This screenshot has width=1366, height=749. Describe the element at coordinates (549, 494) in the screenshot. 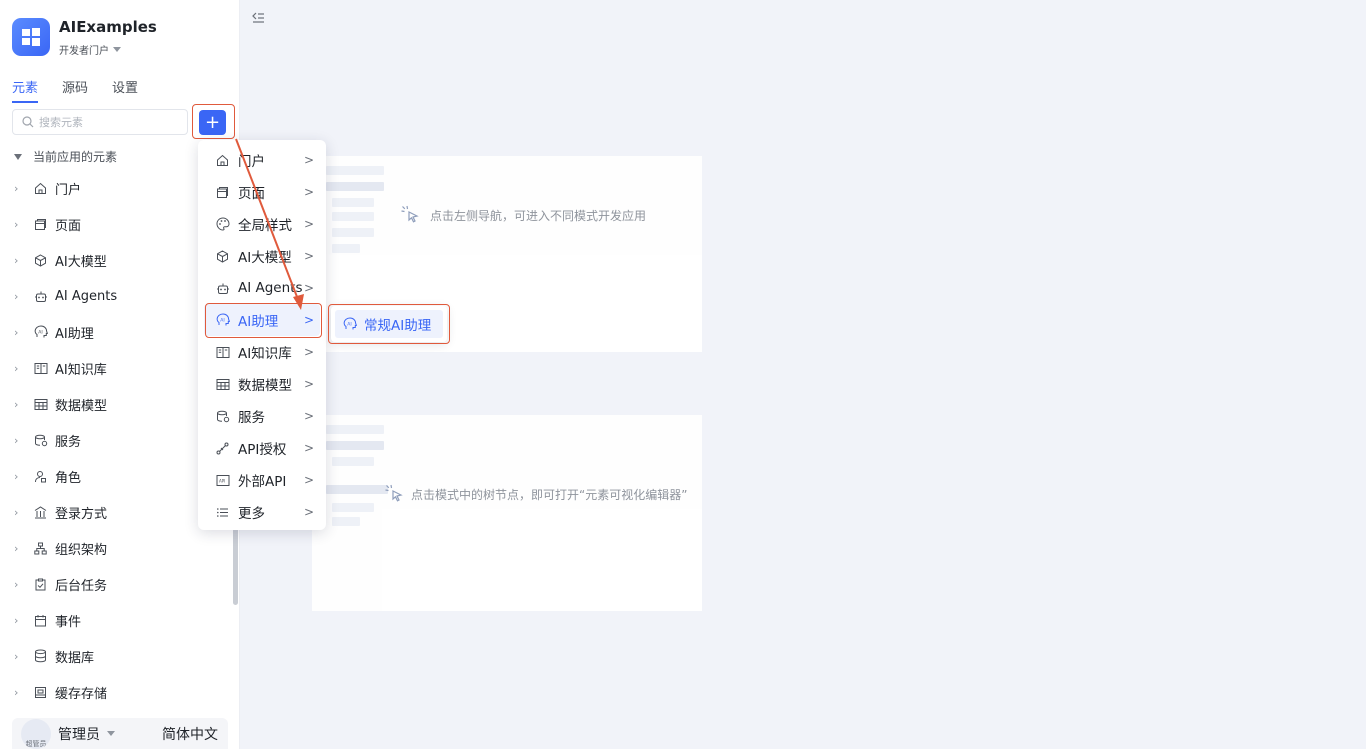

I see `hint-text: 点击模式中的树节点，即可打开“元素可视化编辑器”` at that location.